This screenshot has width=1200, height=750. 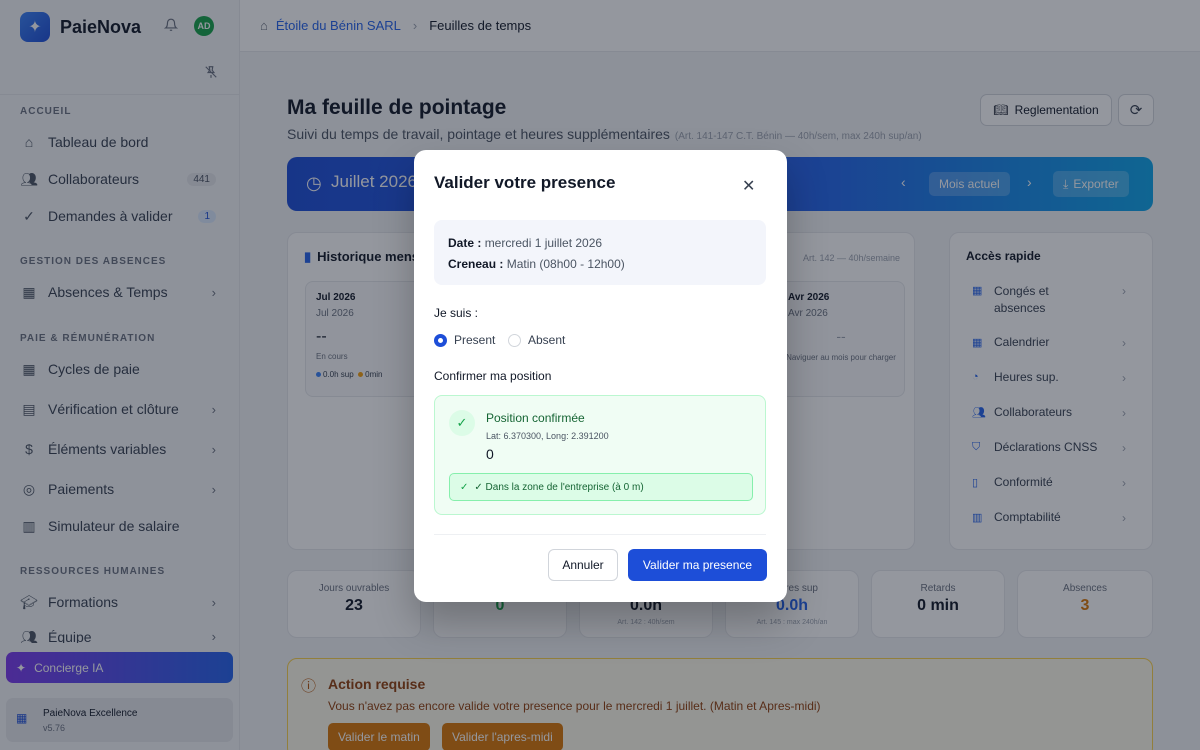 What do you see at coordinates (697, 565) in the screenshot?
I see `validate-presence-button: Valider ma presence` at bounding box center [697, 565].